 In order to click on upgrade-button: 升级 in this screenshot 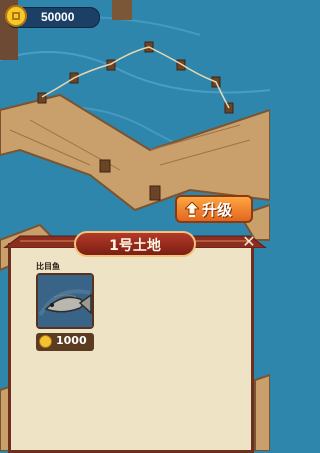, I will do `click(214, 209)`.